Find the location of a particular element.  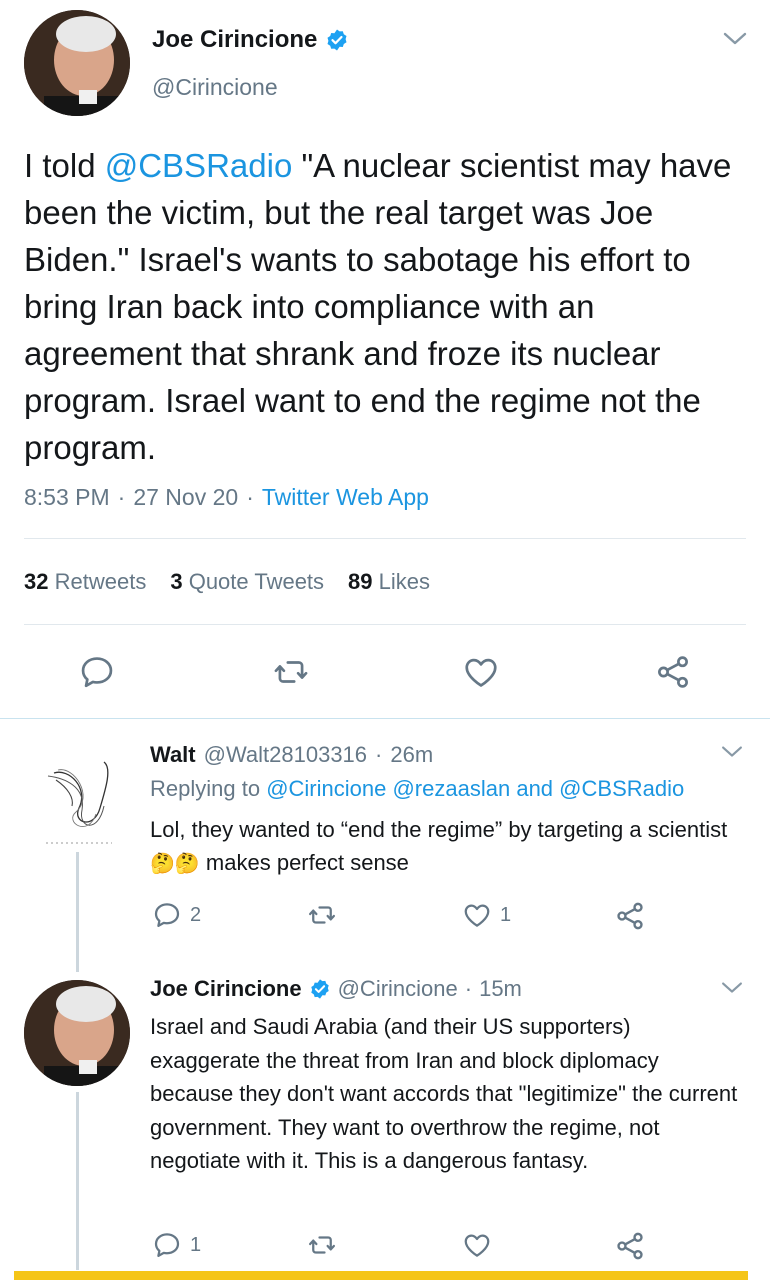

quotes-label: Quote Tweets is located at coordinates (256, 581).